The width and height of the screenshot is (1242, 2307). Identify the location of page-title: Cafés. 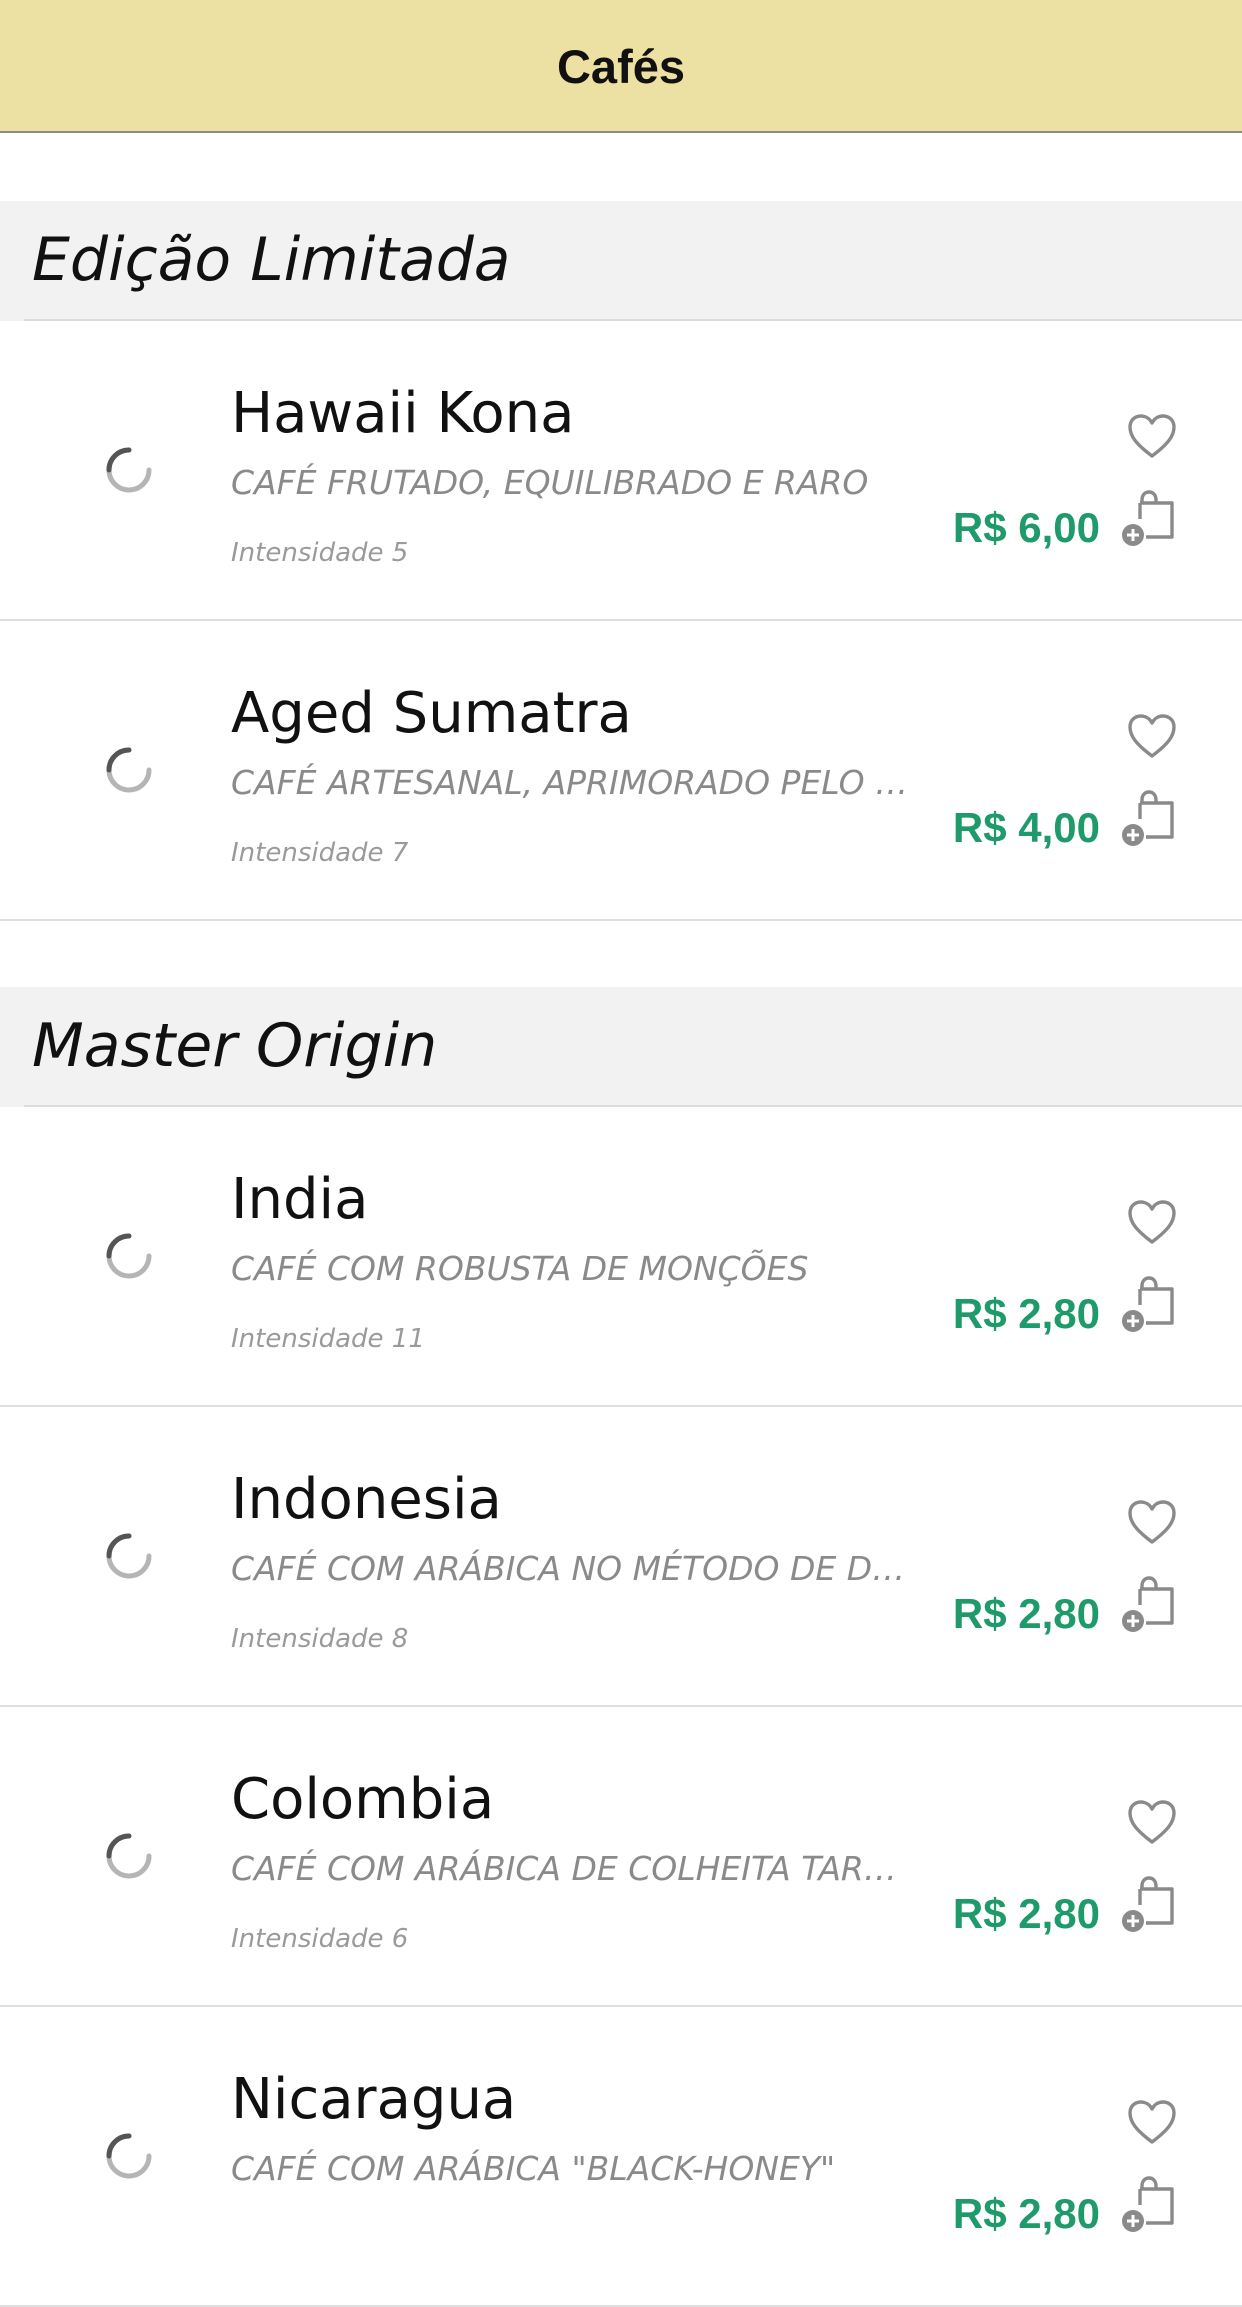
(620, 66).